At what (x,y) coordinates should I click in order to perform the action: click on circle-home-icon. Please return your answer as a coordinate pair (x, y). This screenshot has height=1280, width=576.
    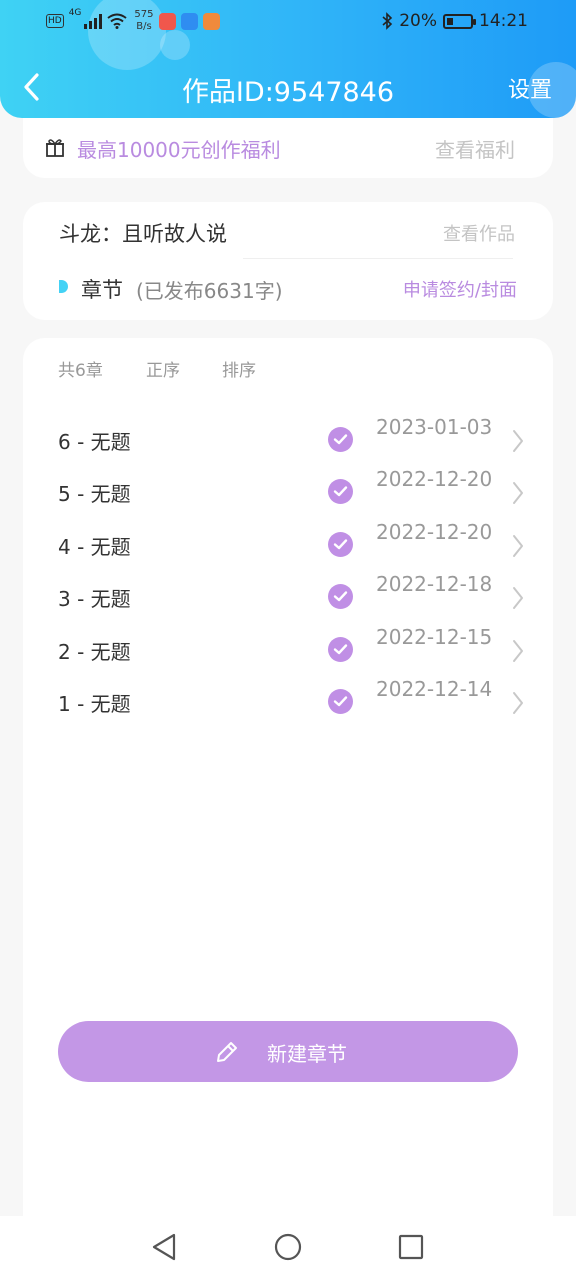
    Looking at the image, I should click on (288, 1247).